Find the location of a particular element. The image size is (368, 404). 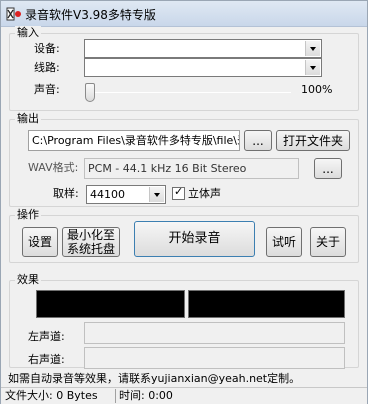

minimize-to-tray-button: 最小化至 系统托盘 is located at coordinates (91, 242).